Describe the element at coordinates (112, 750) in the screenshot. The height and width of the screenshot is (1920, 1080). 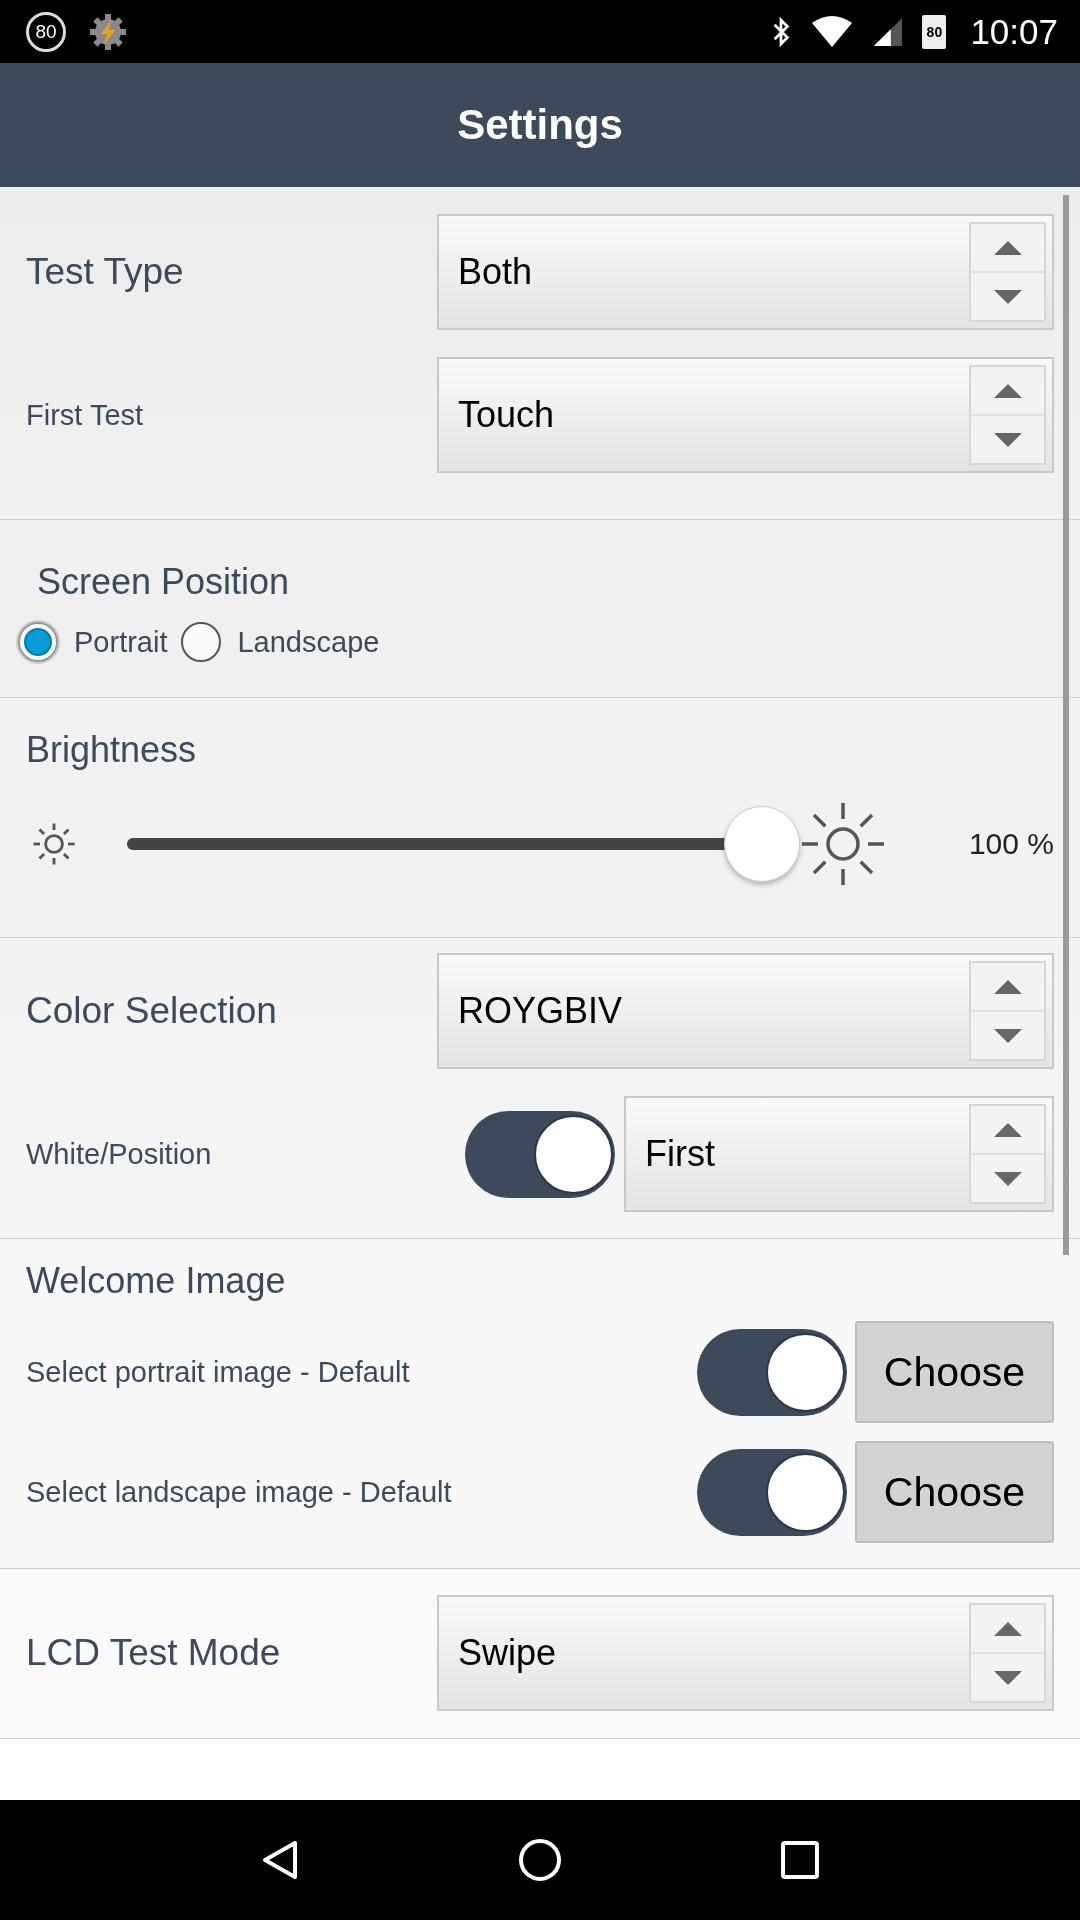
I see `section-heading: Brightness` at that location.